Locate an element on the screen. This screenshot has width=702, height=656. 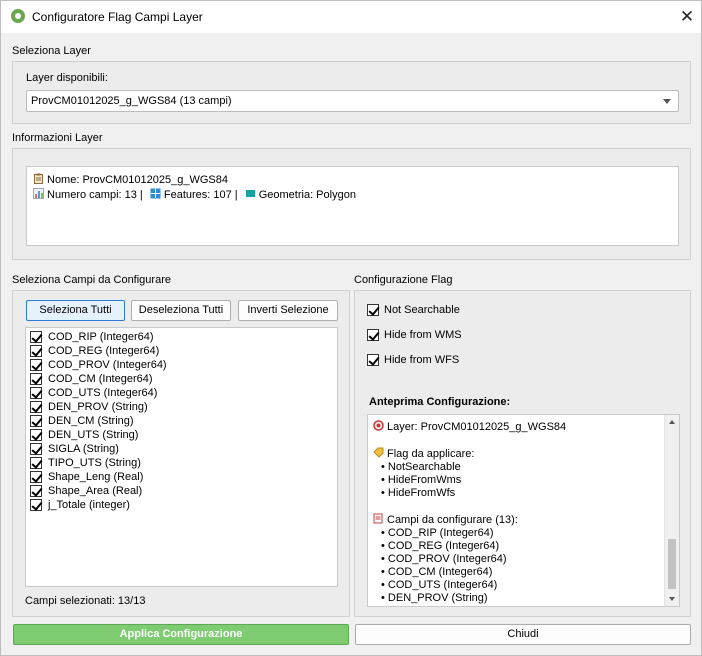
window-close-button: ✕ is located at coordinates (687, 17).